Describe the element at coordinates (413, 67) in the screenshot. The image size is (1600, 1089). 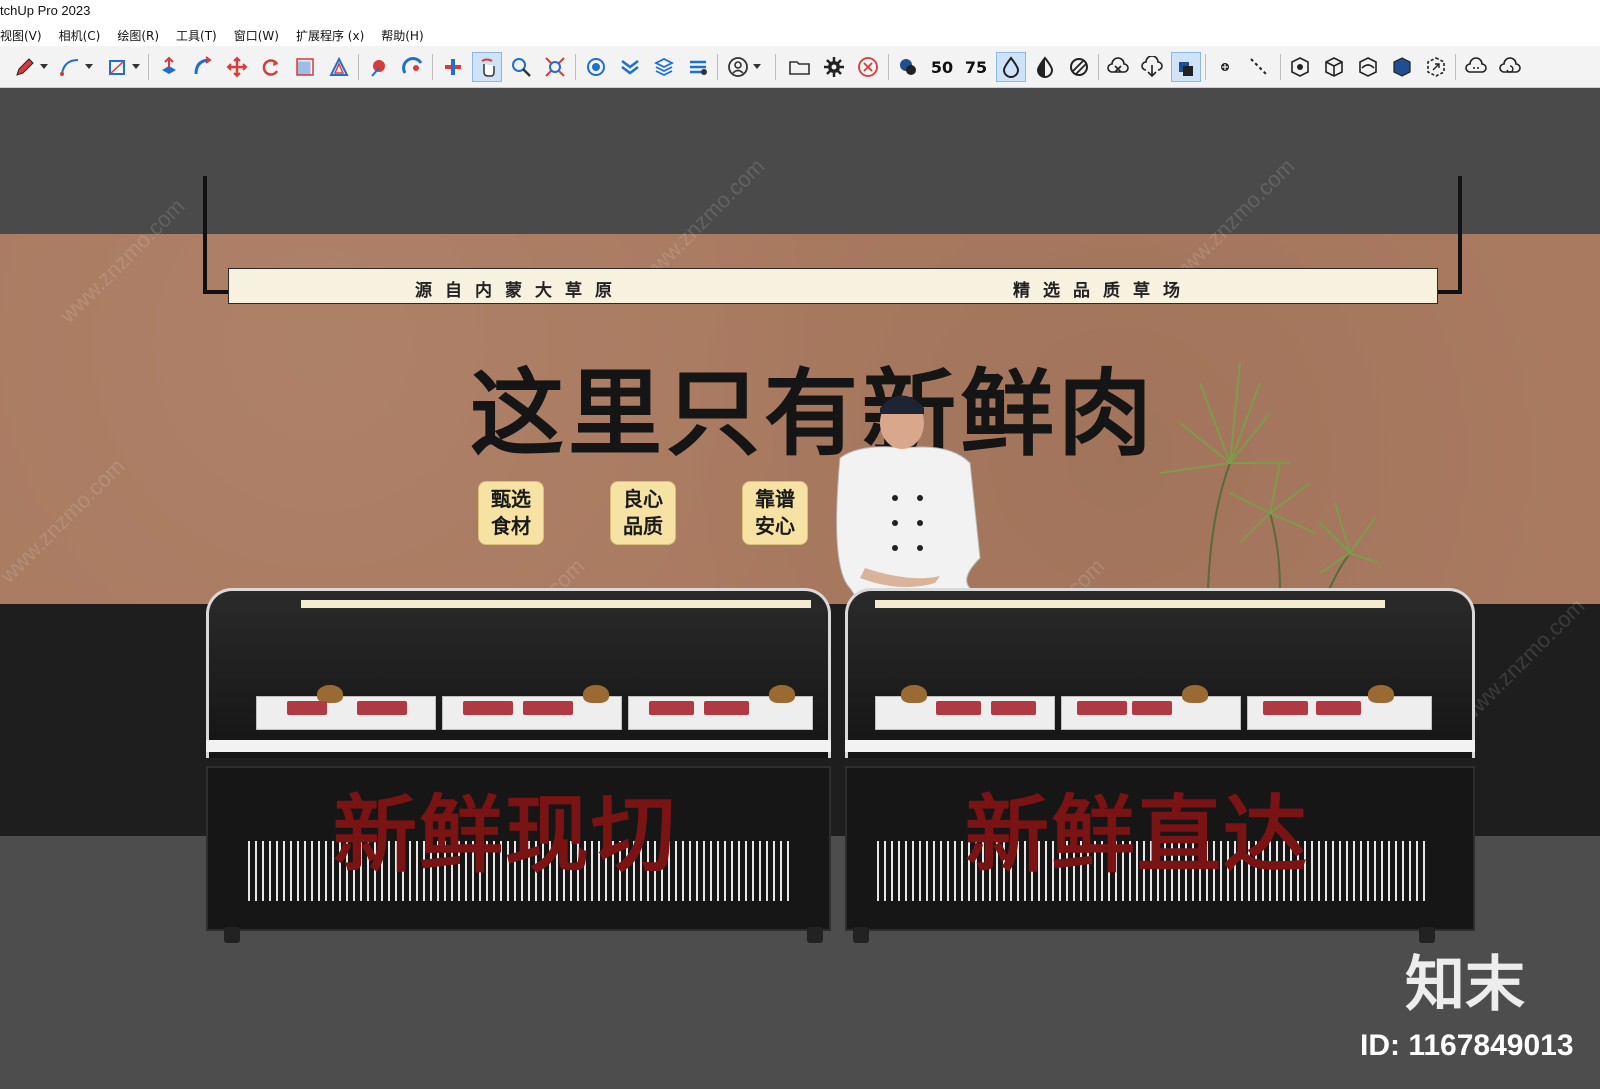
I see `protractor-icon` at that location.